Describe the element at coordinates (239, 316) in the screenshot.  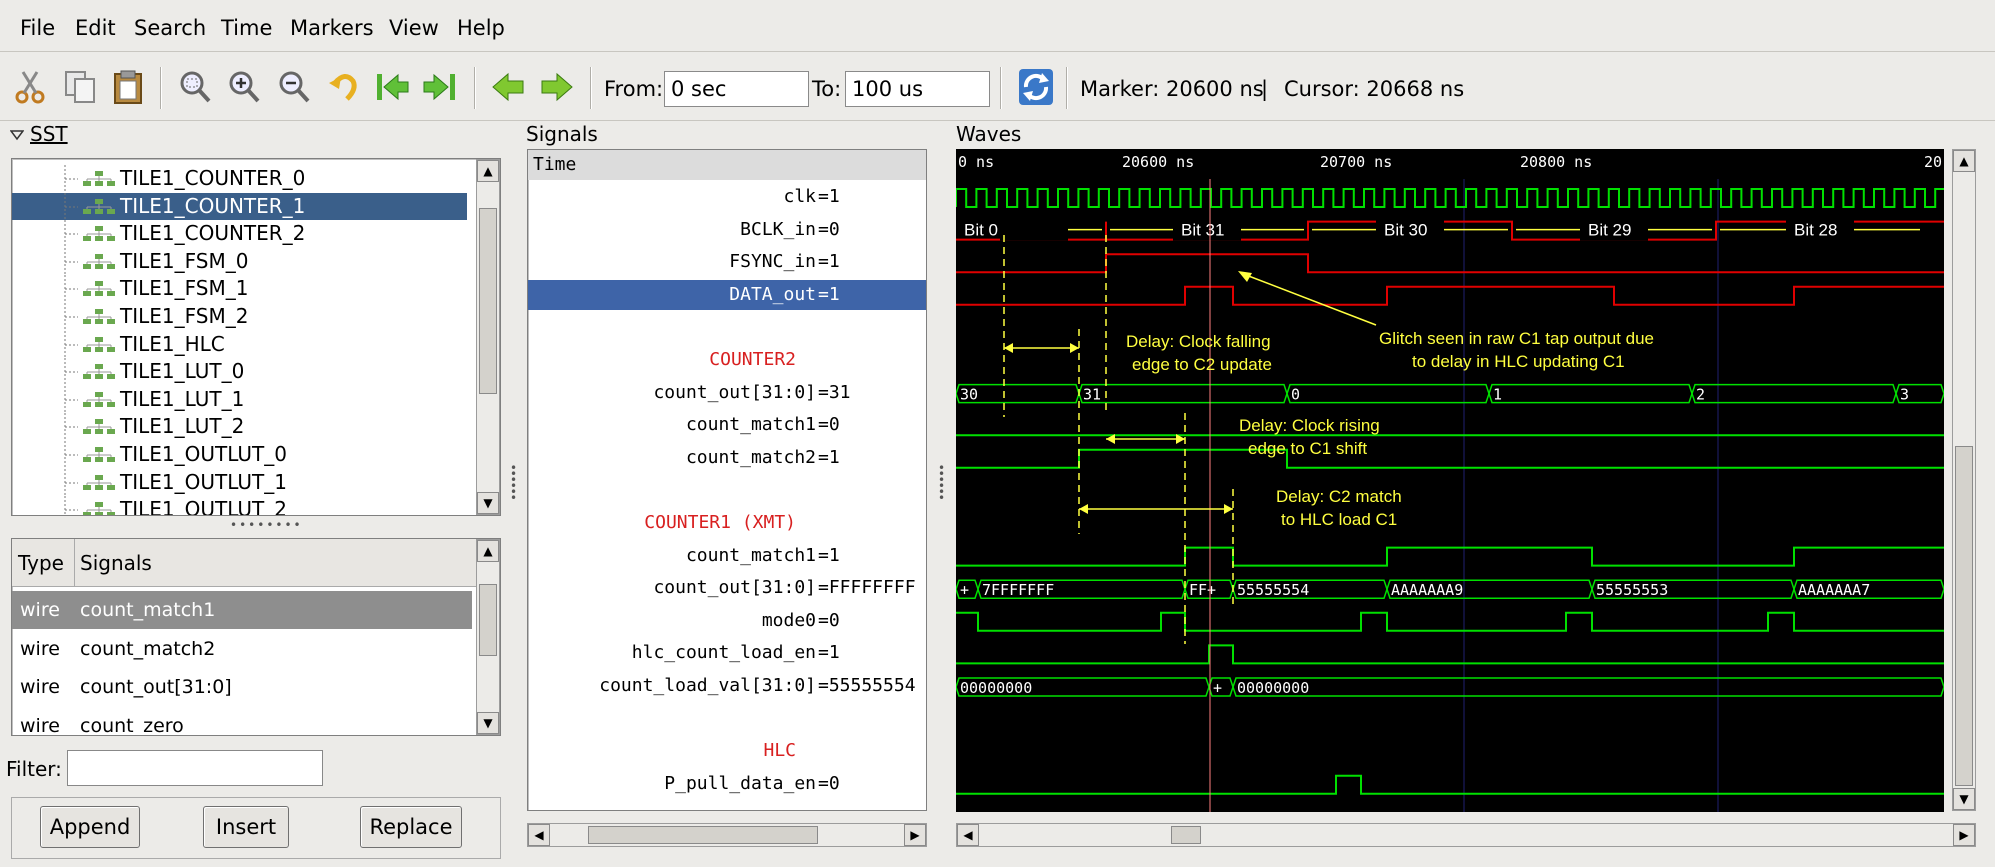
I see `tree-item: TILE1_FSM_2` at that location.